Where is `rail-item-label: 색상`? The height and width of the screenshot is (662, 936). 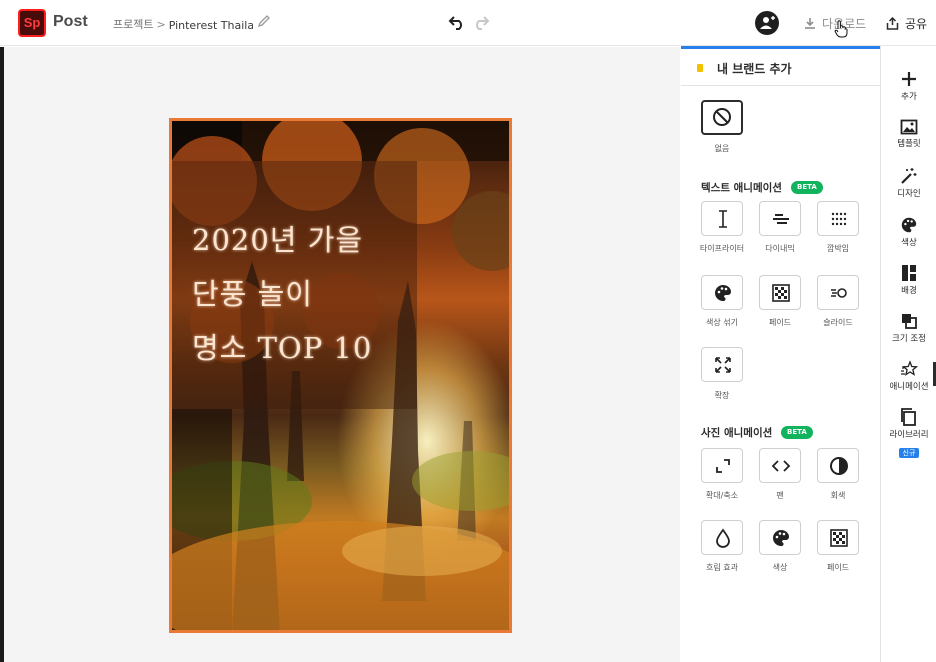 rail-item-label: 색상 is located at coordinates (909, 243).